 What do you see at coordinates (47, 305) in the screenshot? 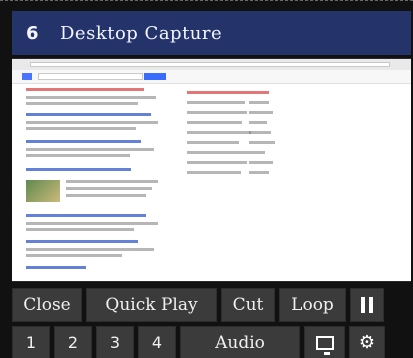
I see `close-button: Close` at bounding box center [47, 305].